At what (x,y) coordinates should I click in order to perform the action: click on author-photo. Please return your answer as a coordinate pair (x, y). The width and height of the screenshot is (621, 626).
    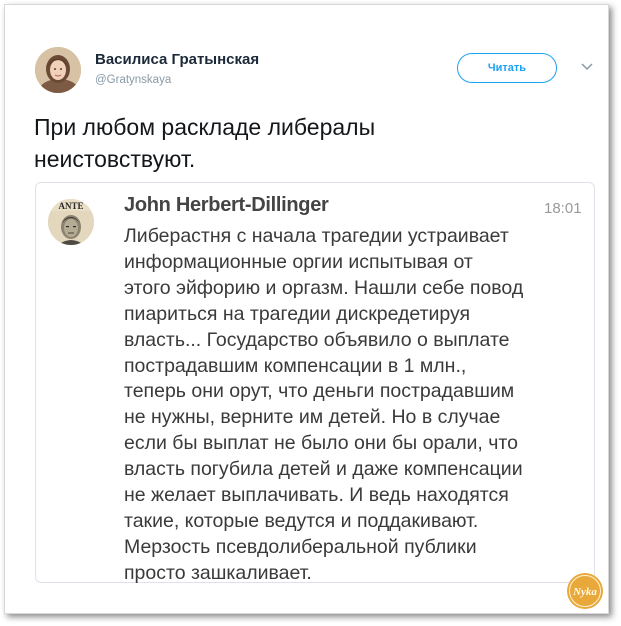
    Looking at the image, I should click on (58, 70).